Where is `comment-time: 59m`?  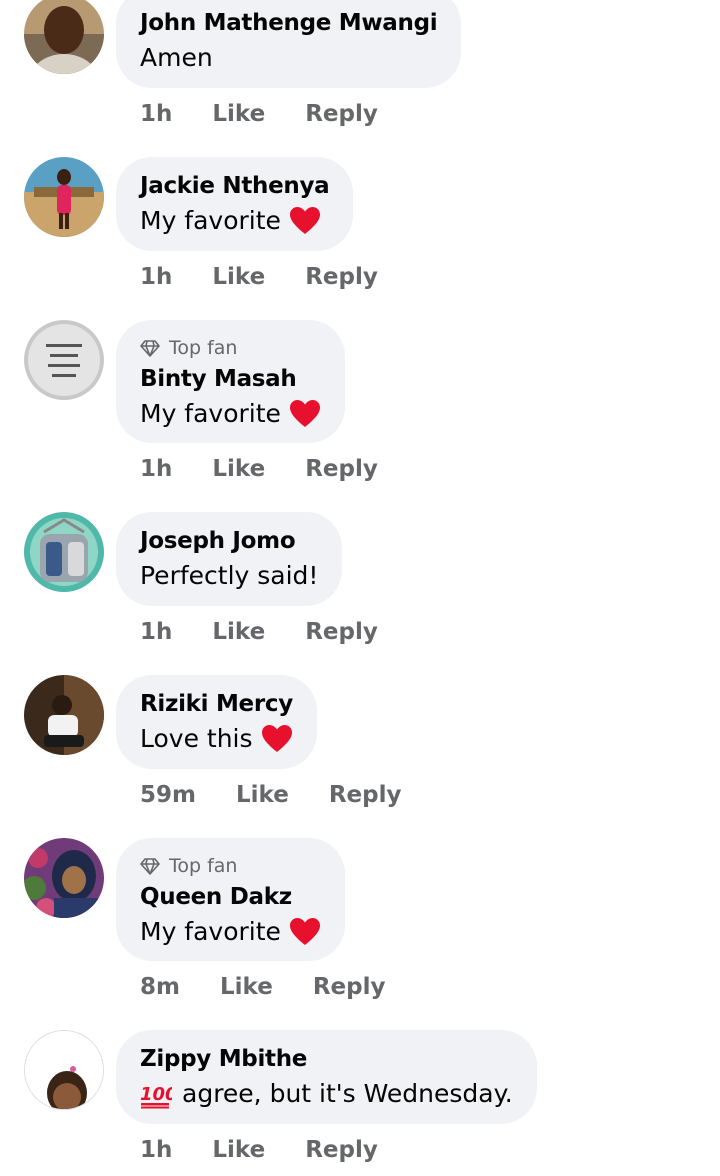
comment-time: 59m is located at coordinates (168, 795).